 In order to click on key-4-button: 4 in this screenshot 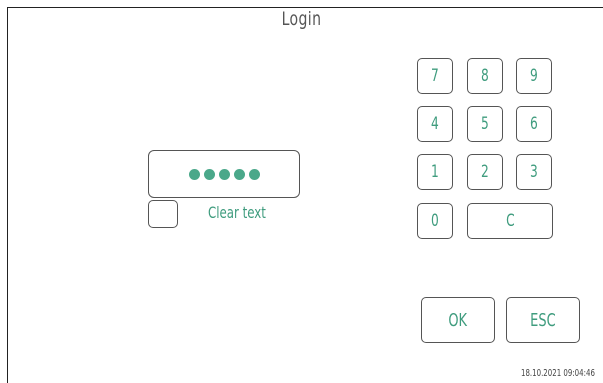, I will do `click(435, 124)`.